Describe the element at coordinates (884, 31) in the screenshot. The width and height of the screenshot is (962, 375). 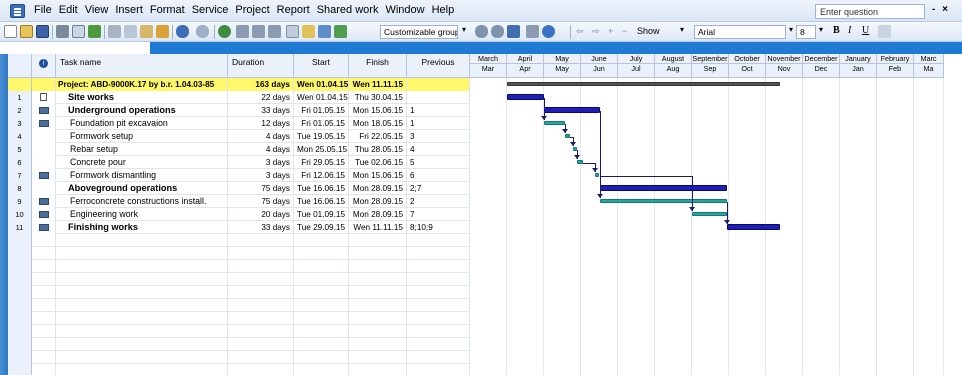
I see `filter-icon` at that location.